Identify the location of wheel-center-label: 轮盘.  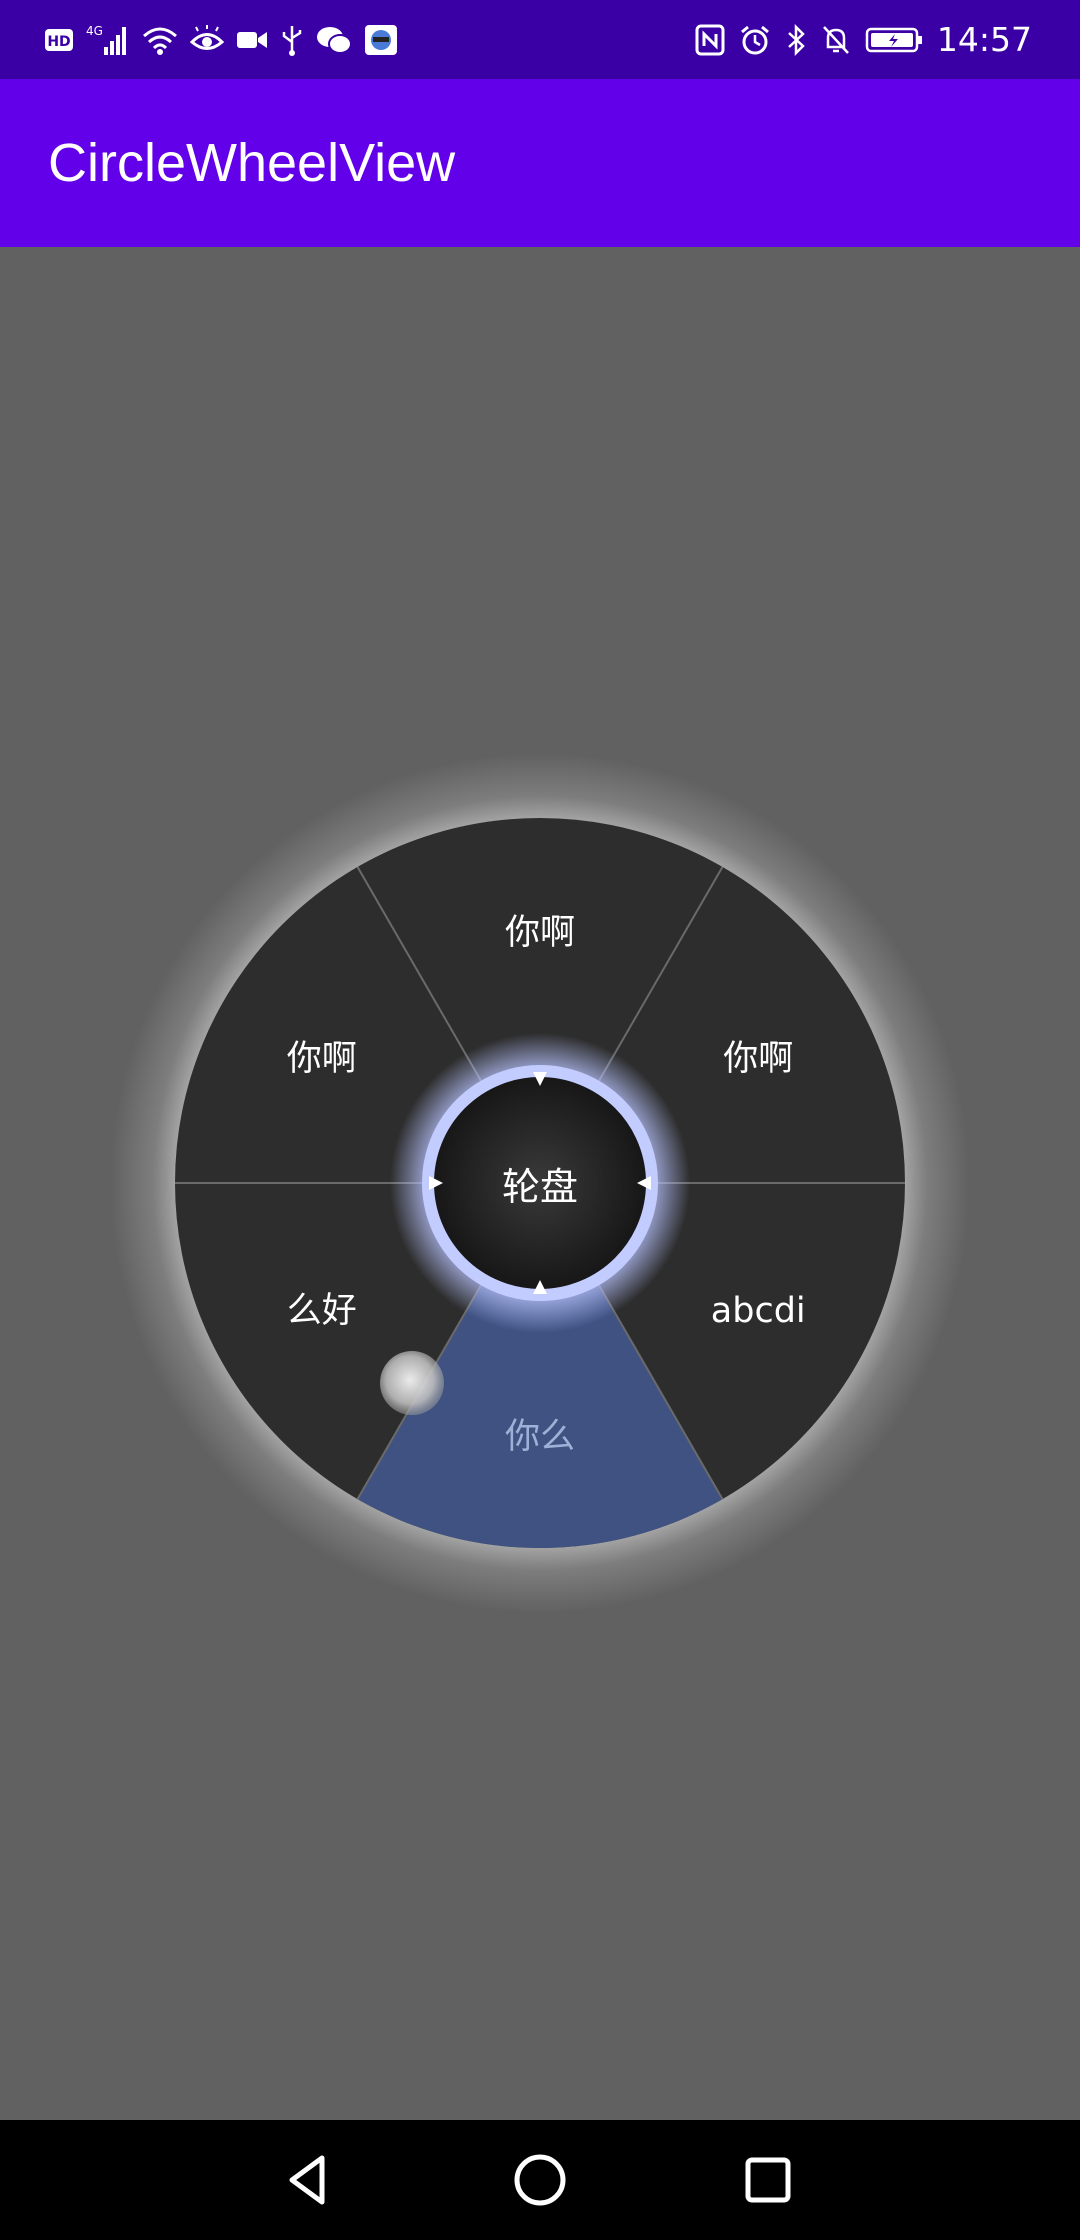
(540, 1187).